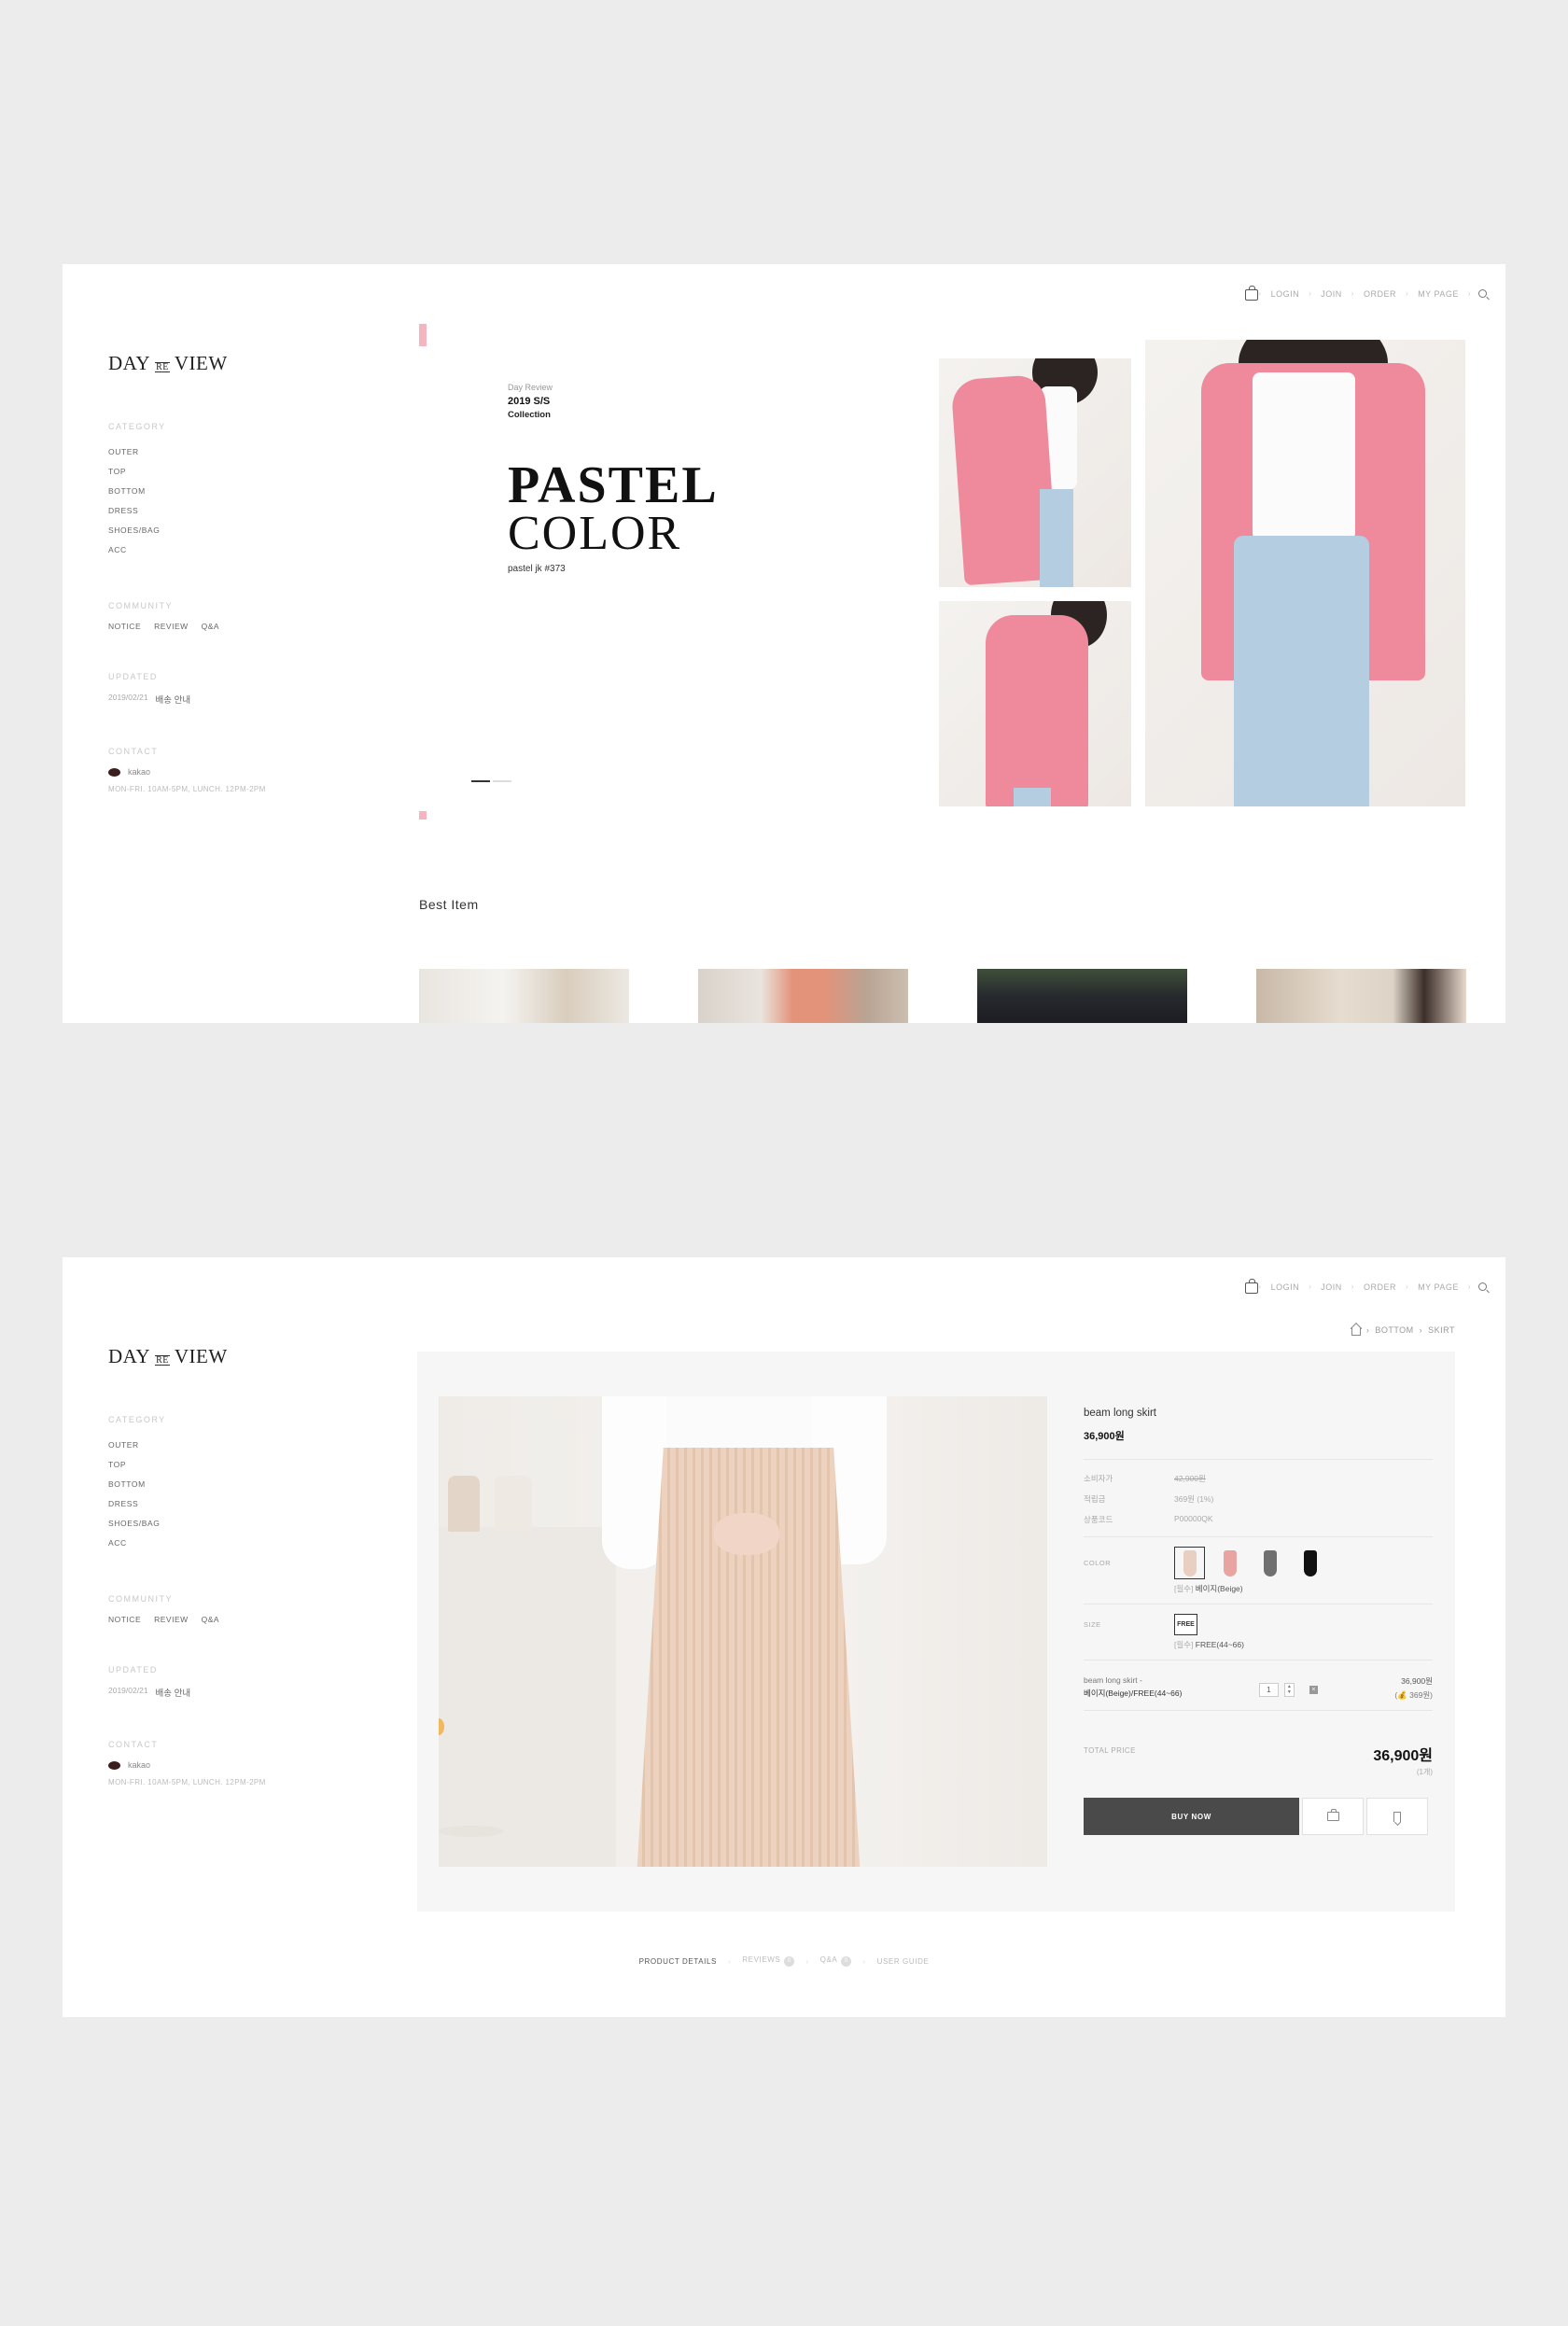  I want to click on total-price: TOTAL PRICE 36,900원 (1개), so click(1258, 1760).